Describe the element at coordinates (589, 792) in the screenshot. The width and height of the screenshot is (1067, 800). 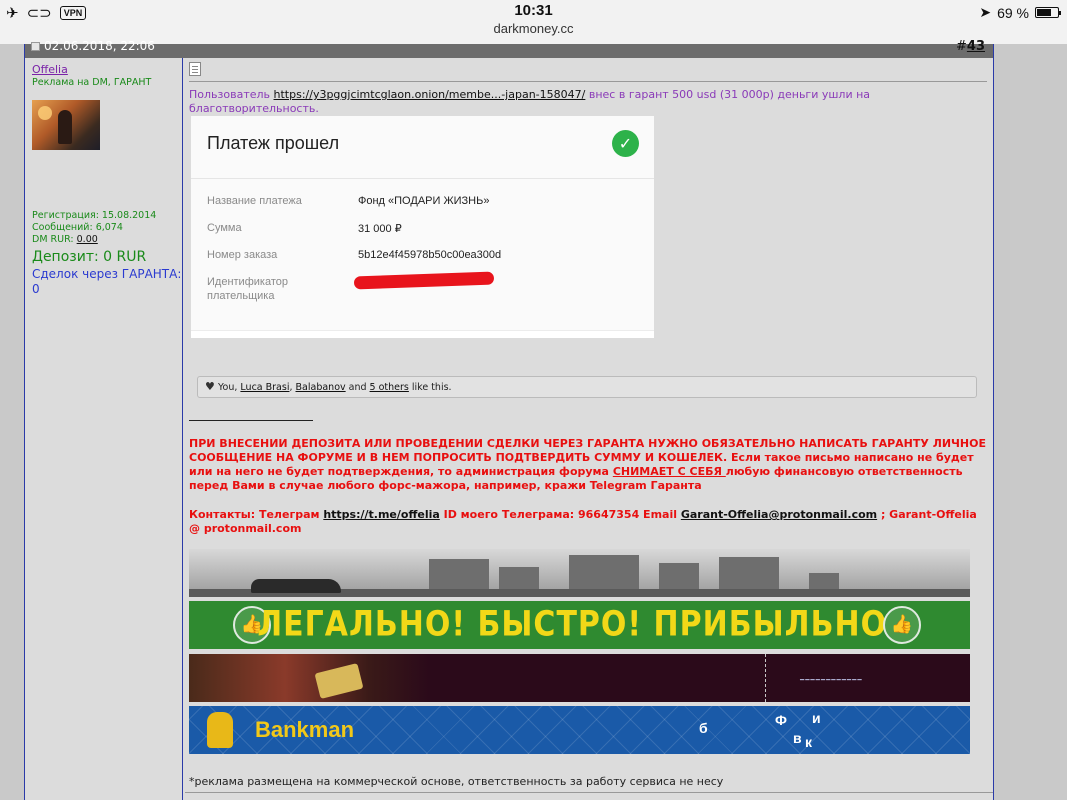
I see `post-bottom-divider` at that location.